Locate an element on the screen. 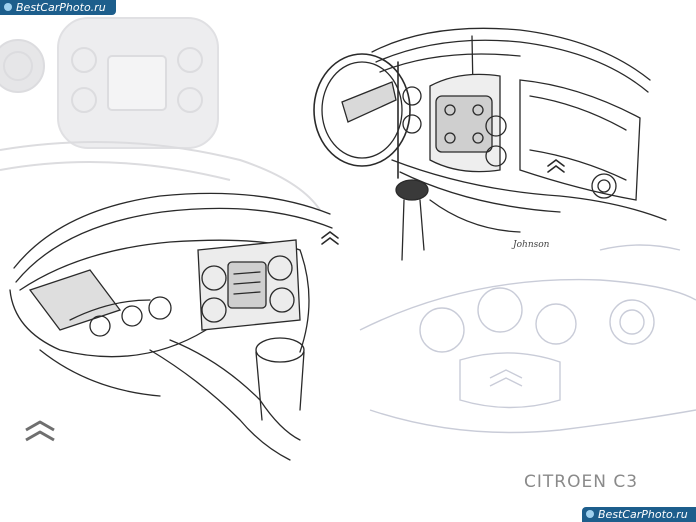 This screenshot has width=696, height=522. watermark-bottom: BestCarPhoto.ru is located at coordinates (639, 514).